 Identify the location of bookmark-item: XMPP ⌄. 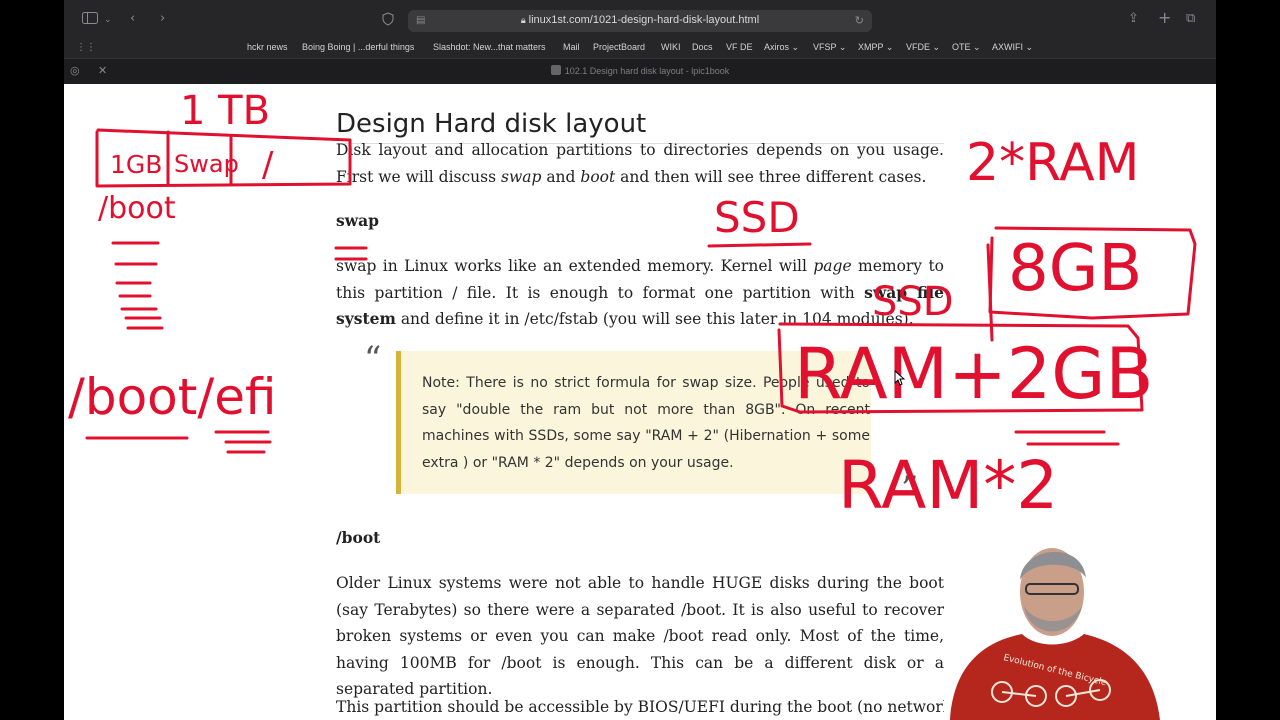
(875, 47).